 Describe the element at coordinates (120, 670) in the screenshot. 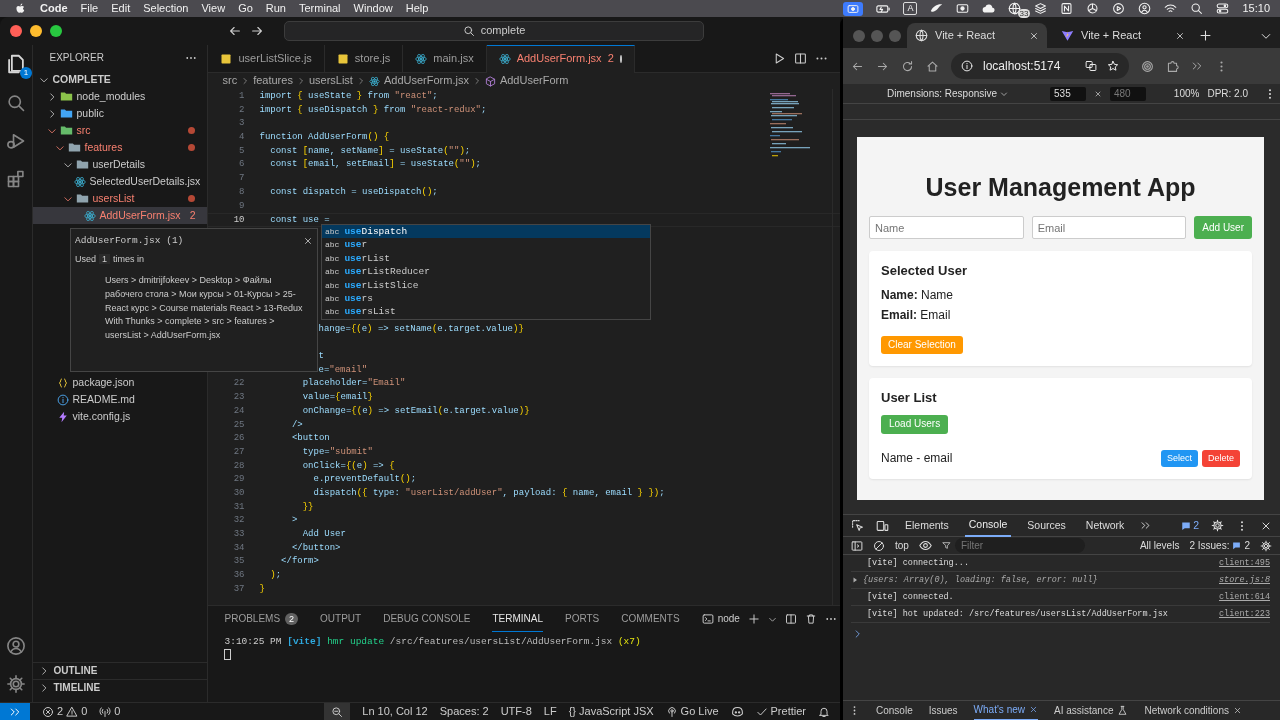

I see `section-header: OUTLINE` at that location.